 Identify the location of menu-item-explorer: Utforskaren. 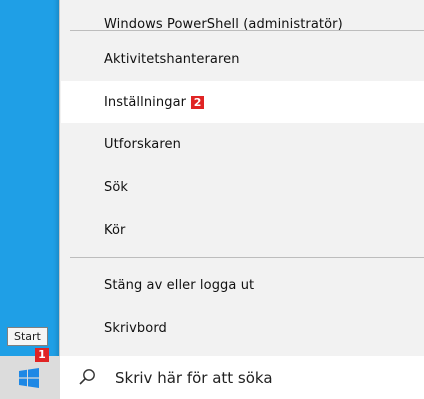
(242, 144).